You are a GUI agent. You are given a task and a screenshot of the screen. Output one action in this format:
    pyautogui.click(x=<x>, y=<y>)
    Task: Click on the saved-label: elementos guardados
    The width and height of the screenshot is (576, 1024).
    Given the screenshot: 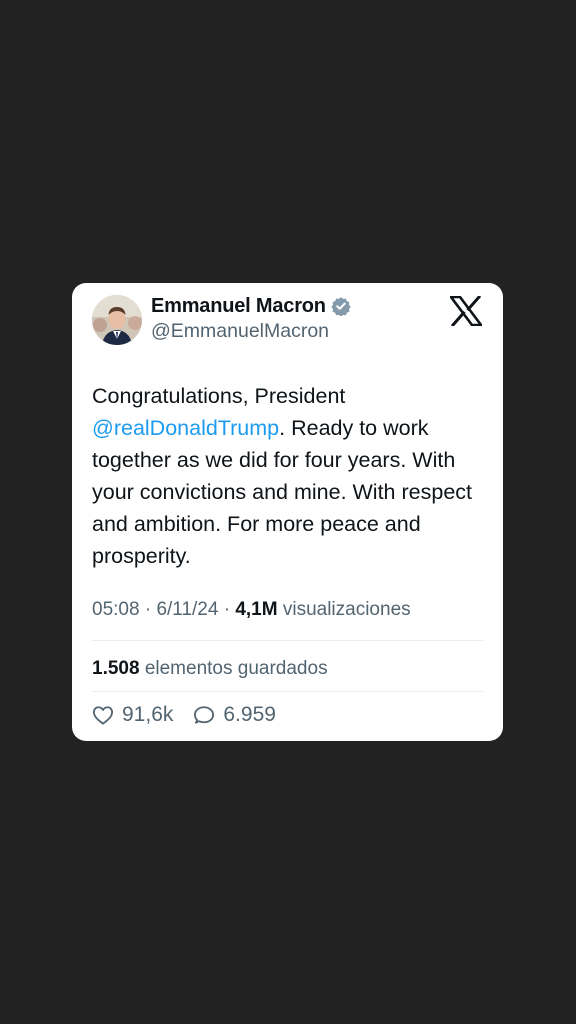 What is the action you would take?
    pyautogui.click(x=236, y=668)
    